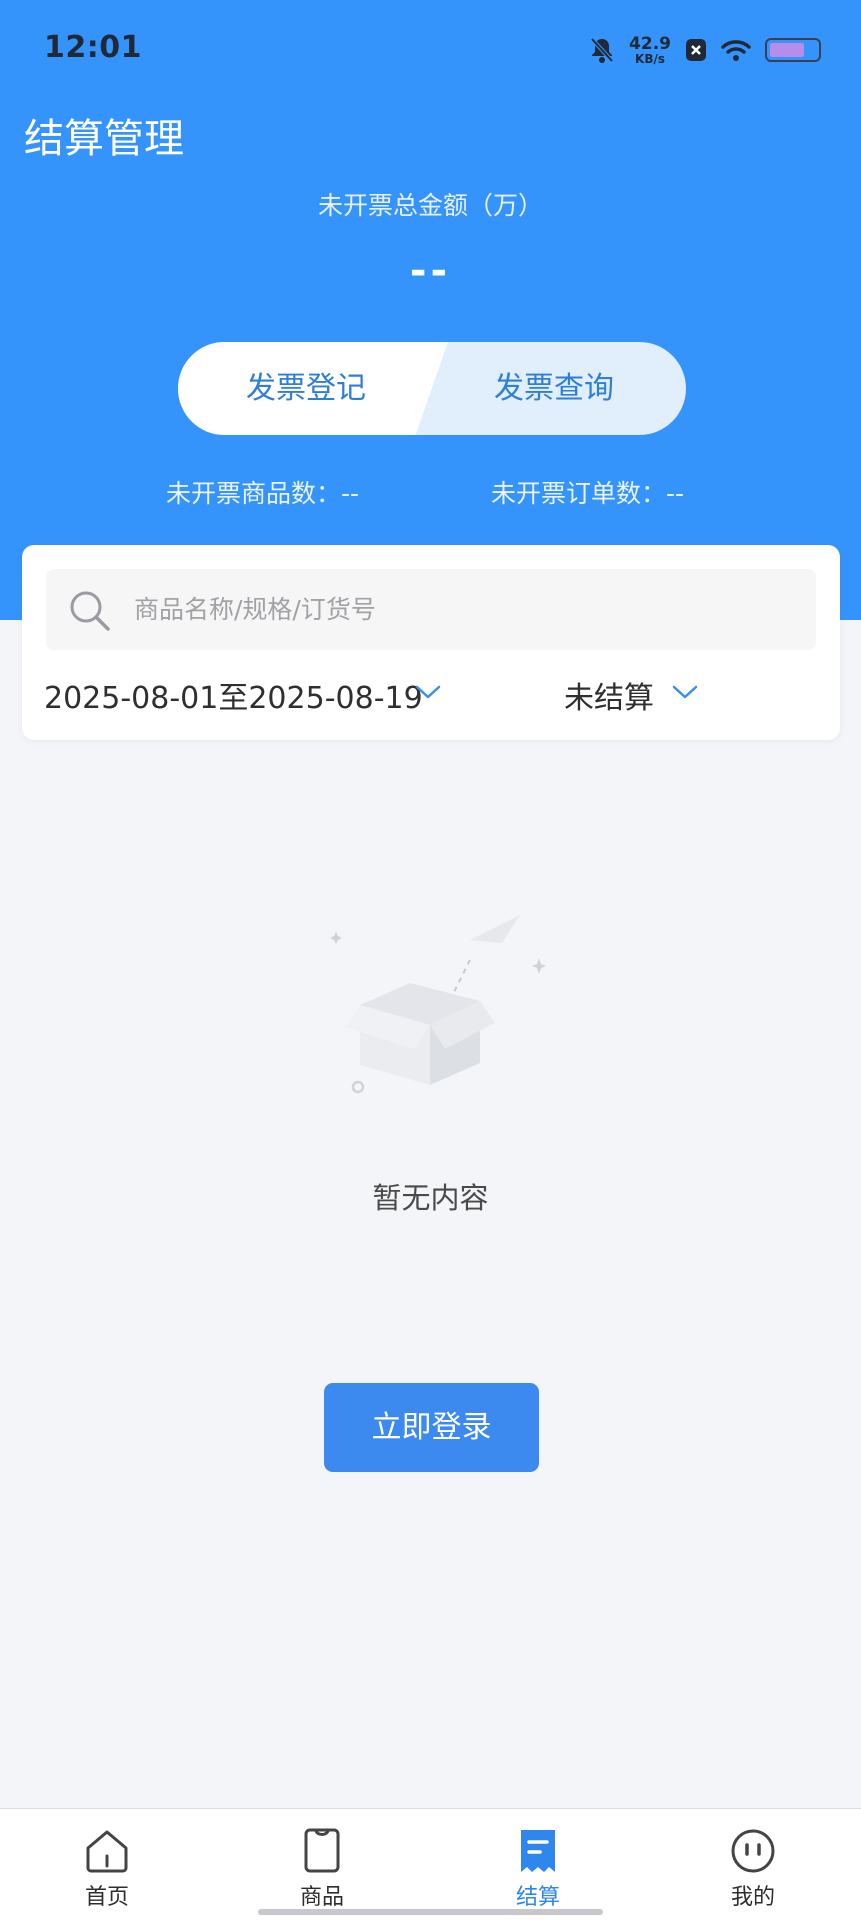  I want to click on settlement-icon, so click(538, 1851).